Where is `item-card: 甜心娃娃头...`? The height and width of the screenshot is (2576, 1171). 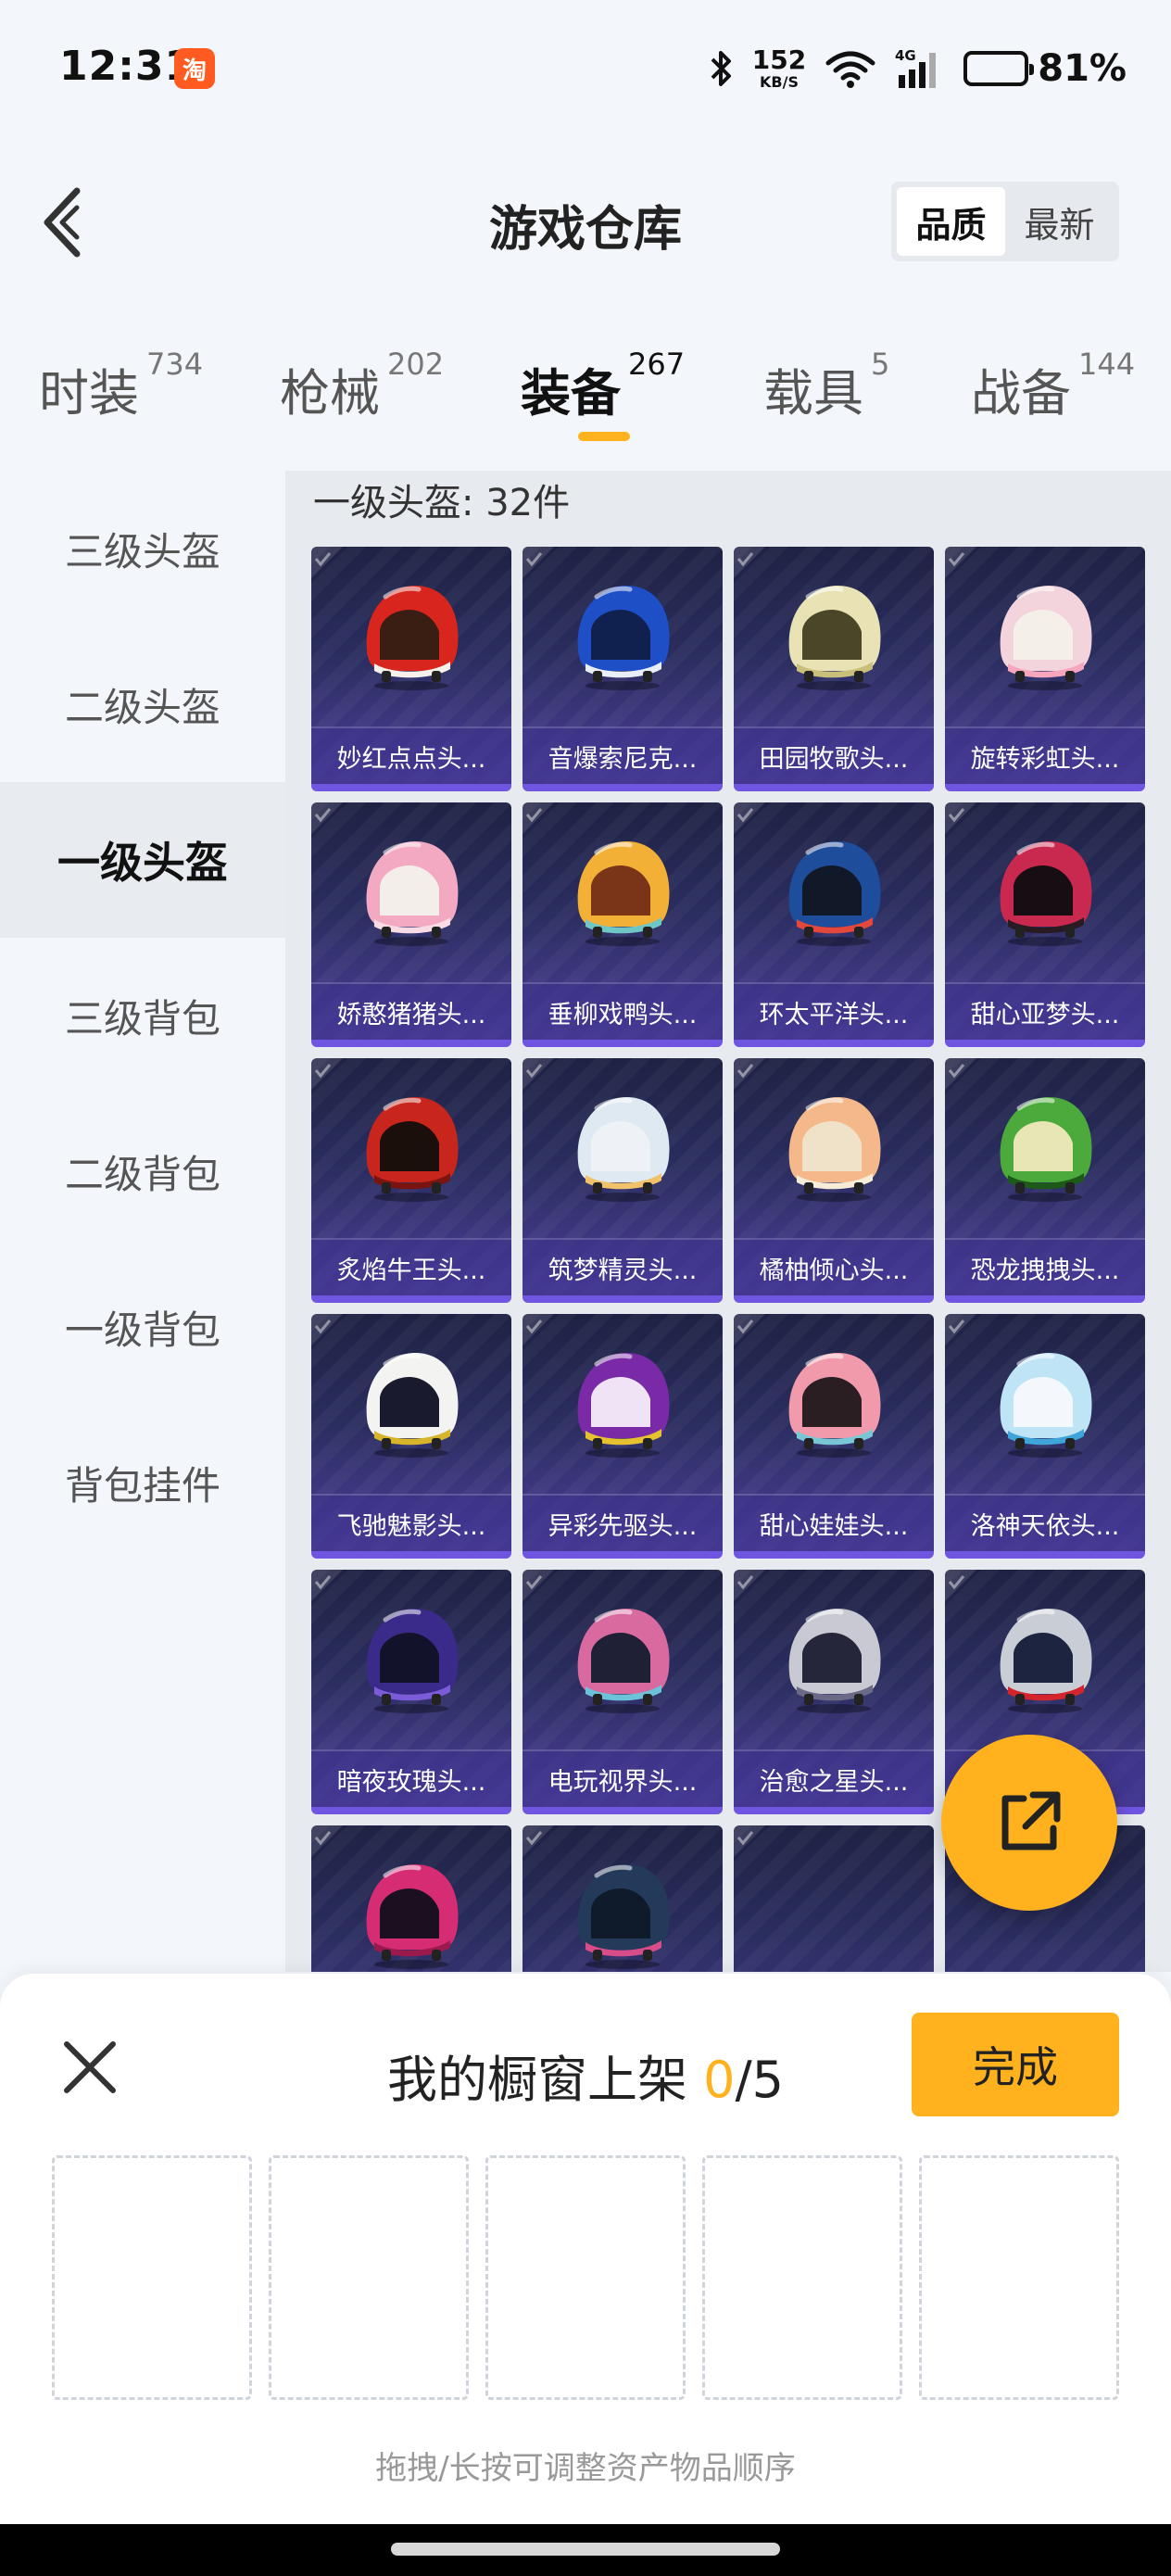 item-card: 甜心娃娃头... is located at coordinates (834, 1437).